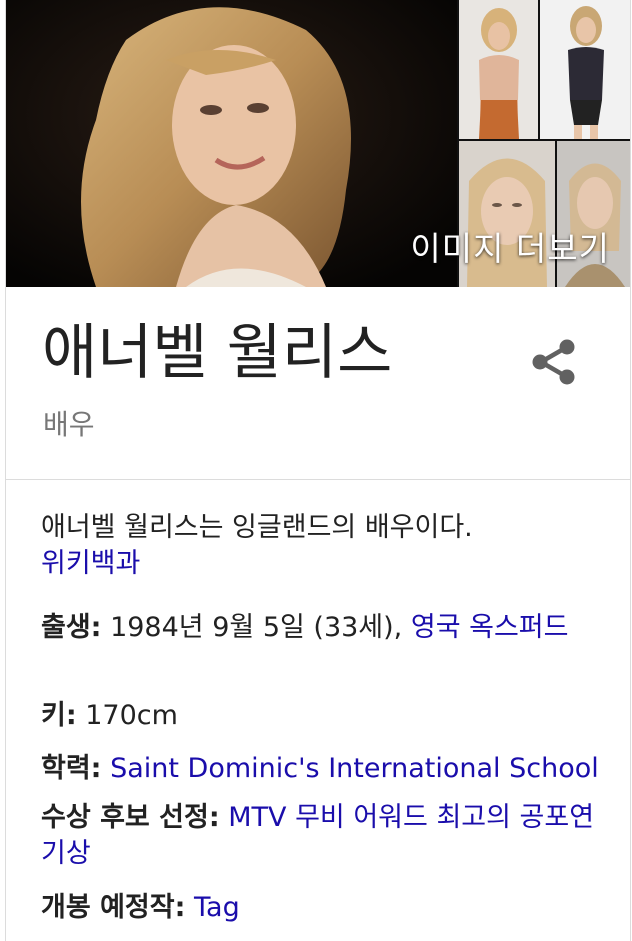 The height and width of the screenshot is (941, 632). I want to click on fact-birth: 출생: 1984년 9월 5일 (33세), 영국 옥스퍼드, so click(321, 628).